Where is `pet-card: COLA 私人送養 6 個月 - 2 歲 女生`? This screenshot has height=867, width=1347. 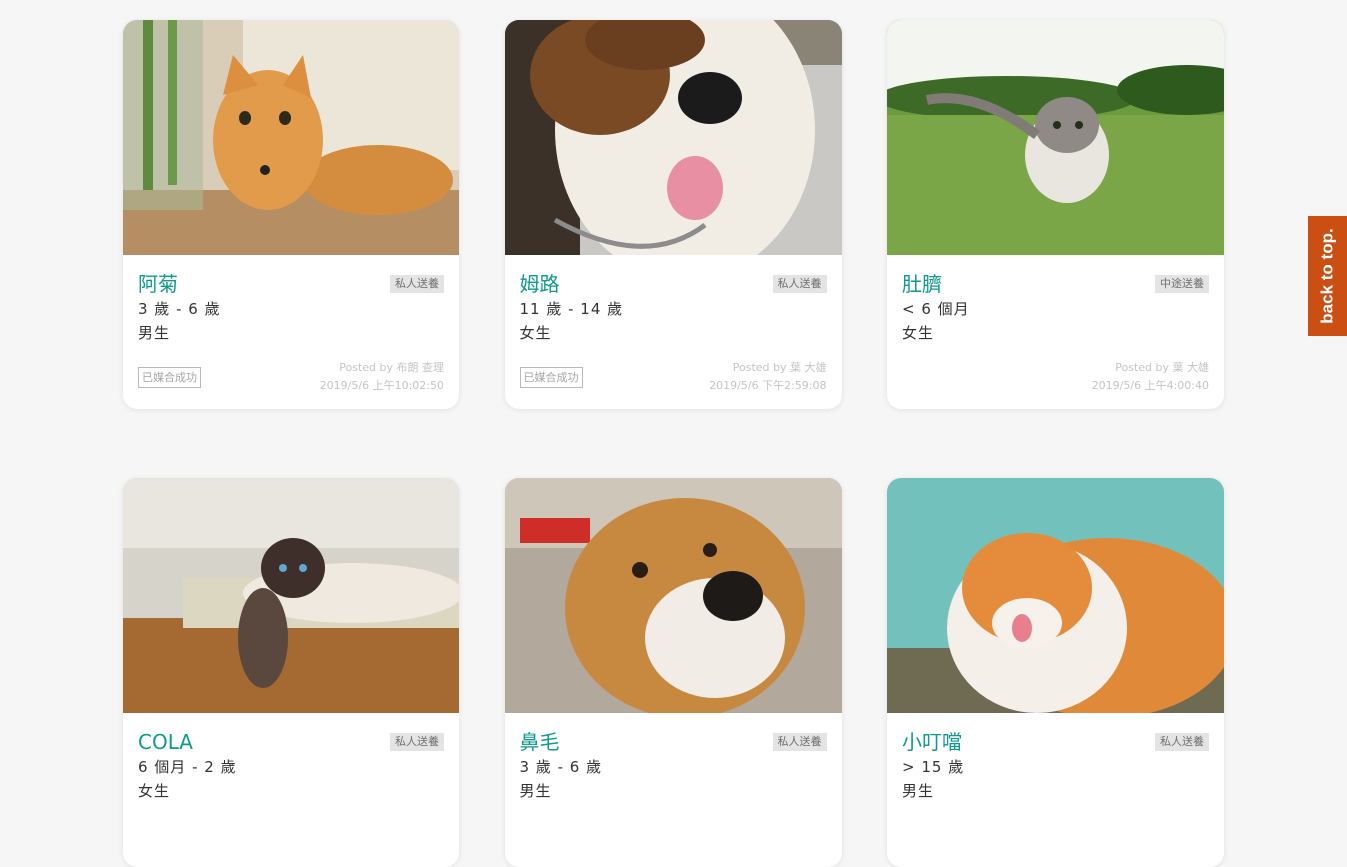
pet-card: COLA 私人送養 6 個月 - 2 歲 女生 is located at coordinates (291, 672).